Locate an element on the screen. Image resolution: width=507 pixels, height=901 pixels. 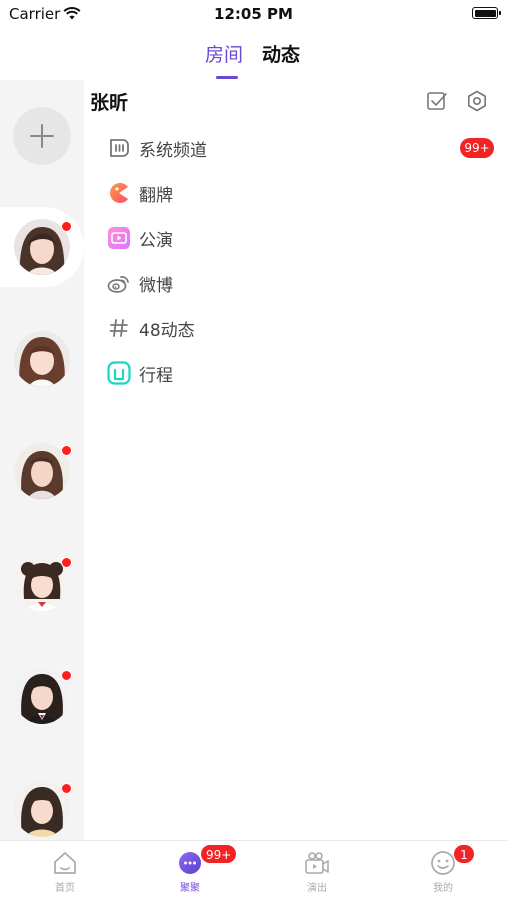
status-time: 12:05 PM is located at coordinates (253, 14).